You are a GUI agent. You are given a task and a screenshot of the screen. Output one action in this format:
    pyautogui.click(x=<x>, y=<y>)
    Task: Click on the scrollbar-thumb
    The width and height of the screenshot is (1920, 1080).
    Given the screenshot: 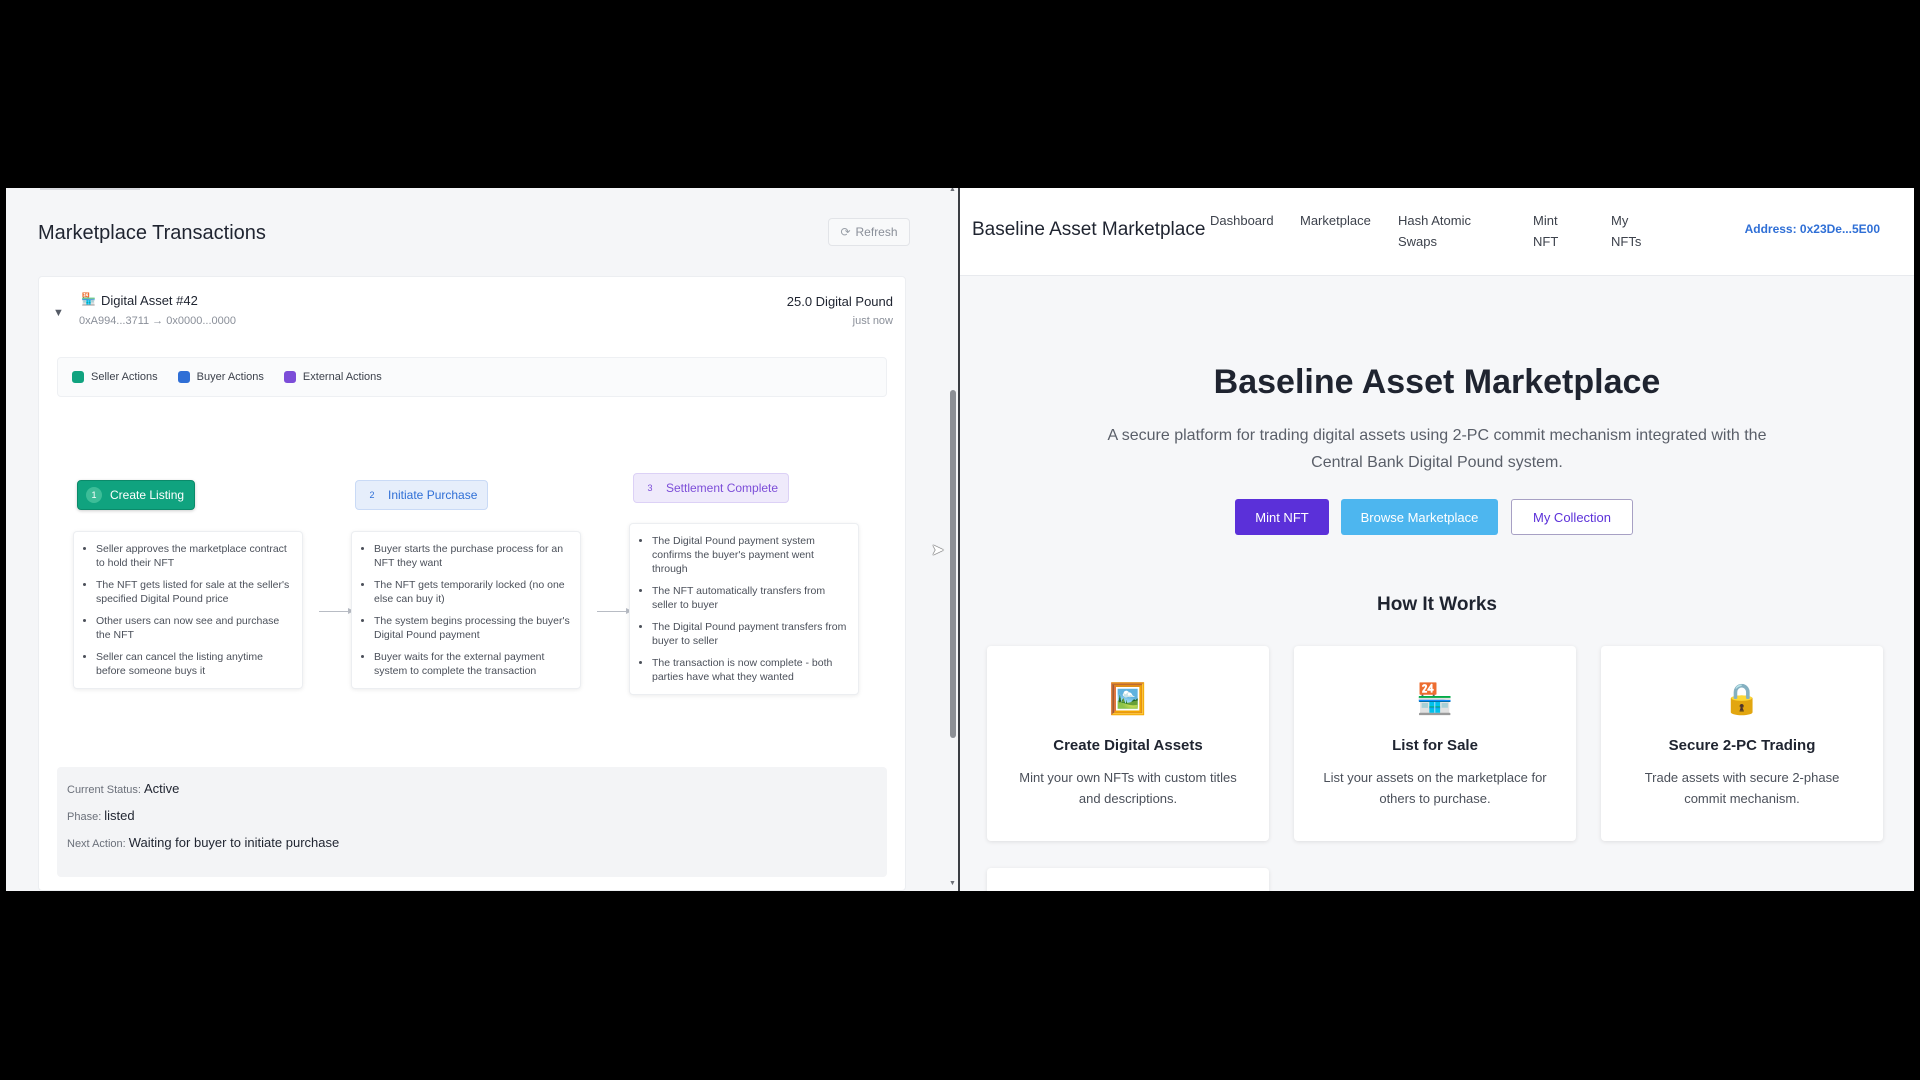 What is the action you would take?
    pyautogui.click(x=953, y=564)
    